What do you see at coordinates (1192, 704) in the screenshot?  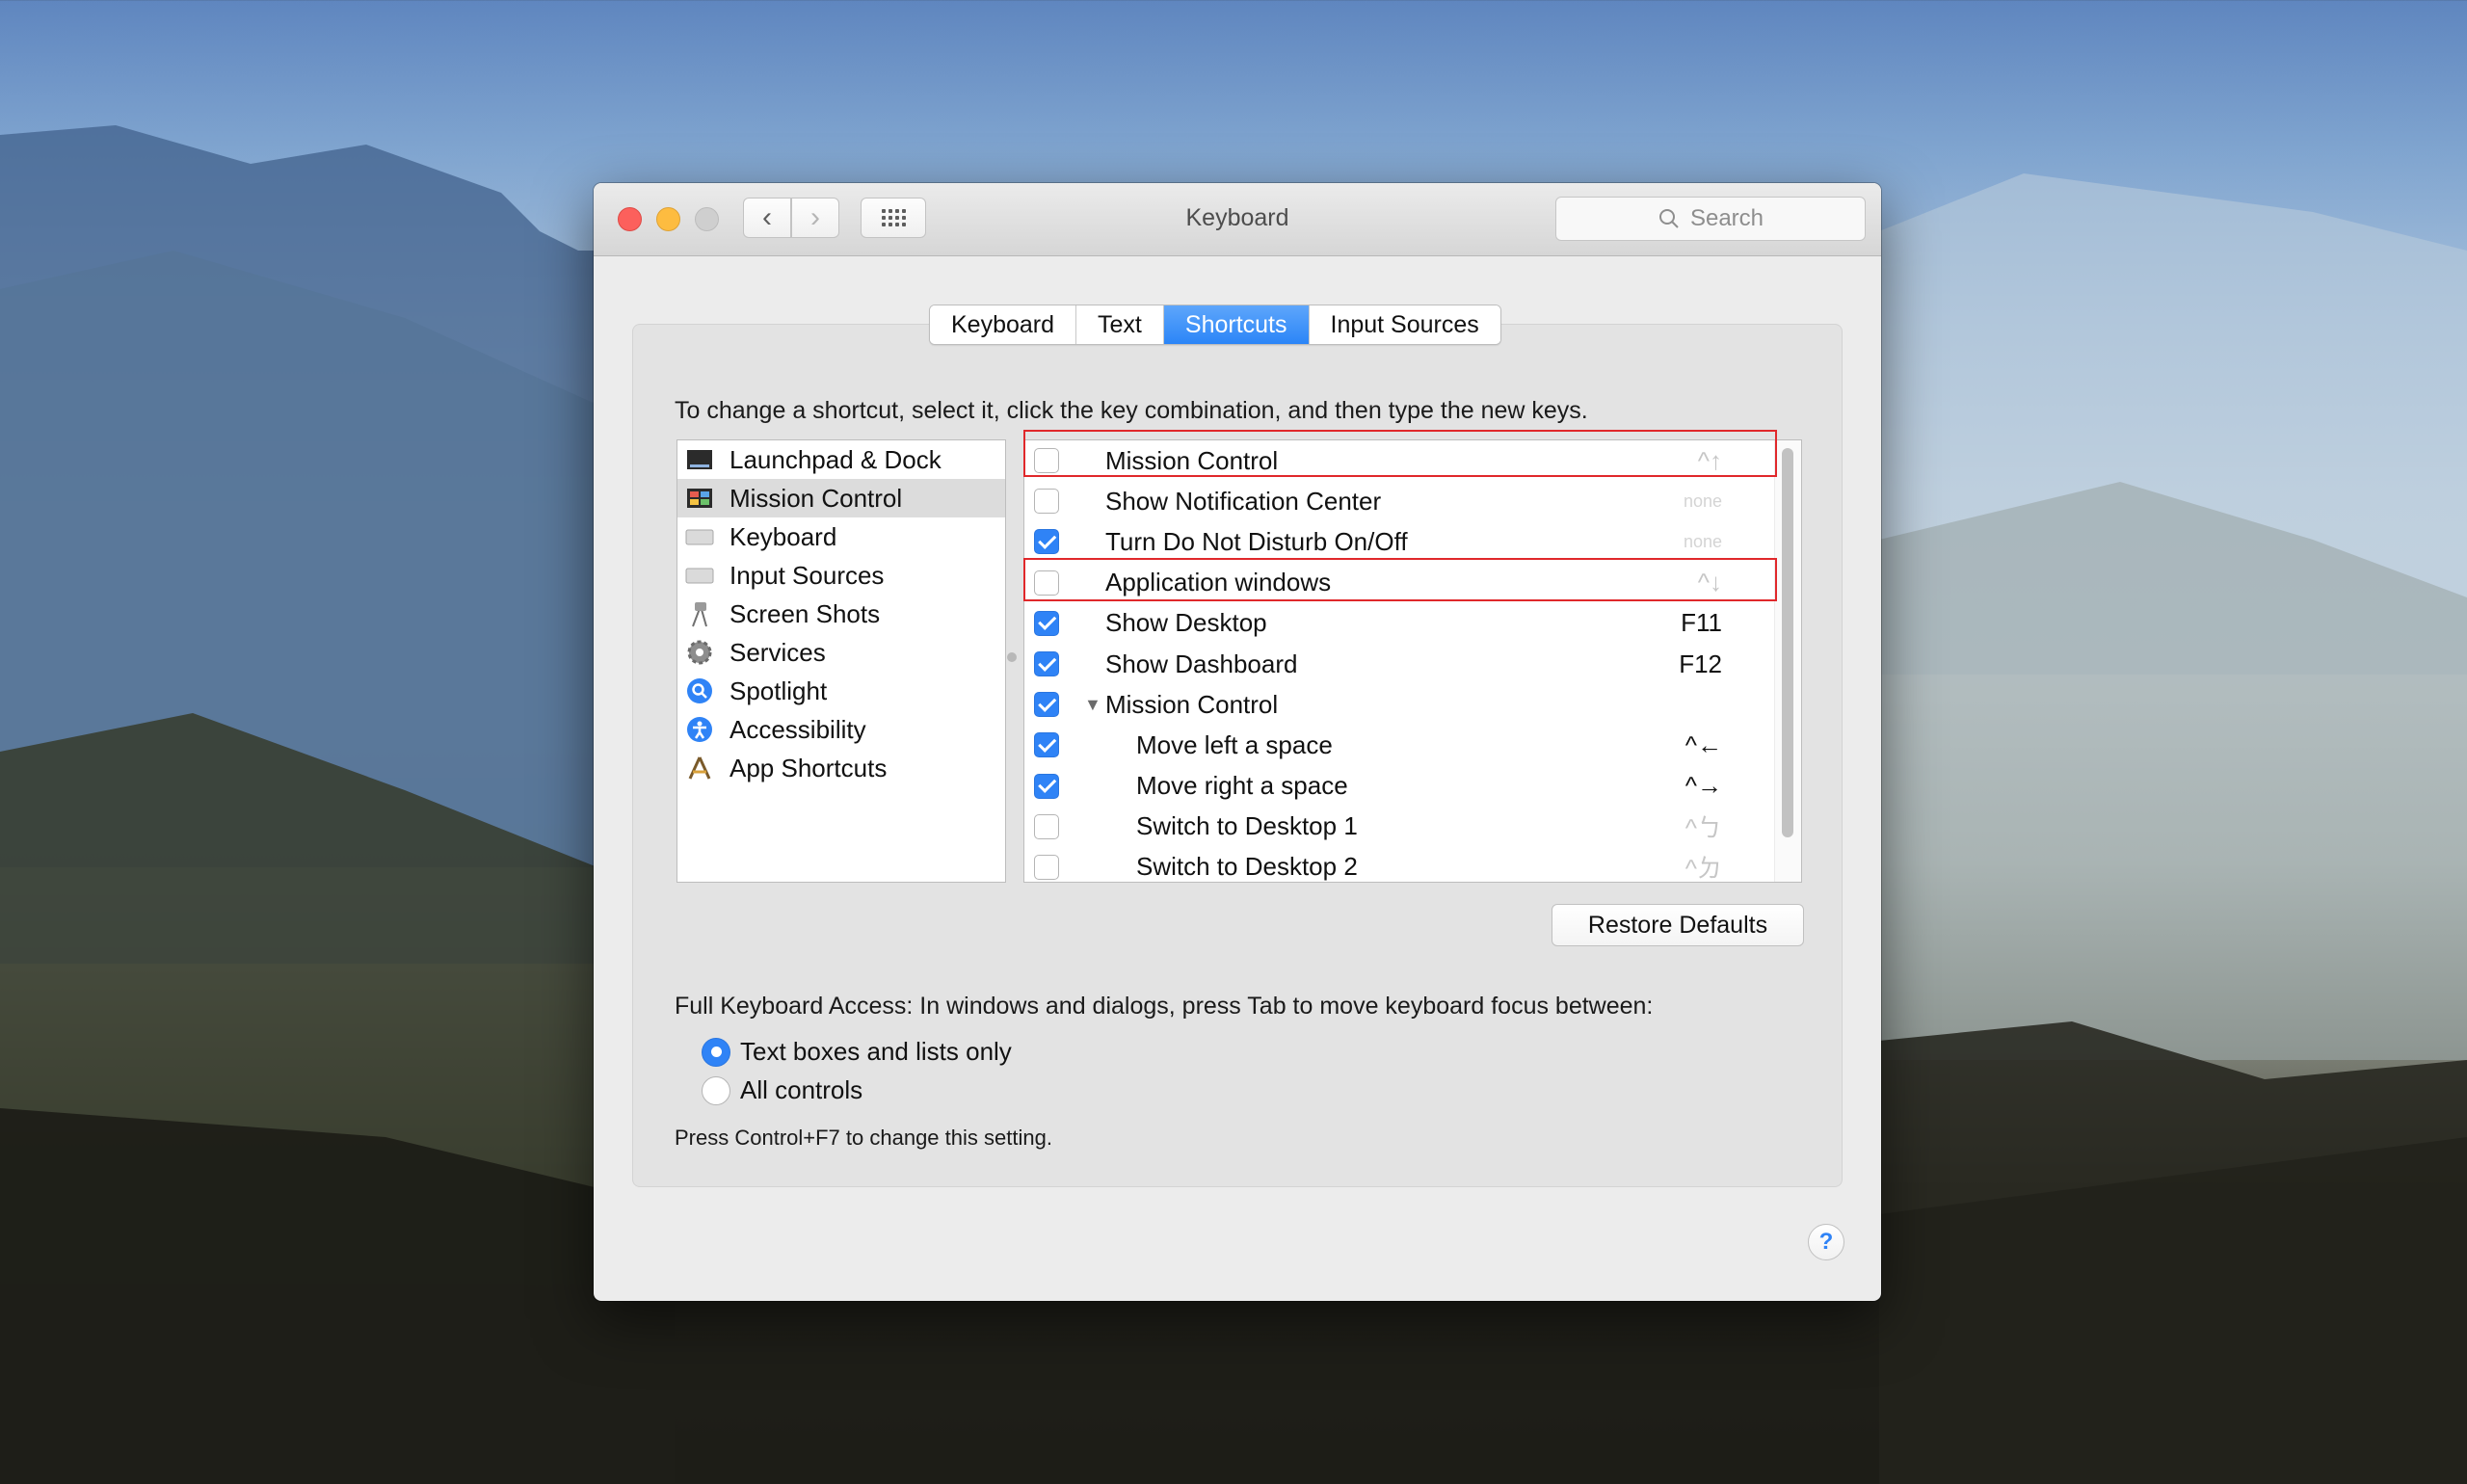 I see `shortcut-label: Mission Control` at bounding box center [1192, 704].